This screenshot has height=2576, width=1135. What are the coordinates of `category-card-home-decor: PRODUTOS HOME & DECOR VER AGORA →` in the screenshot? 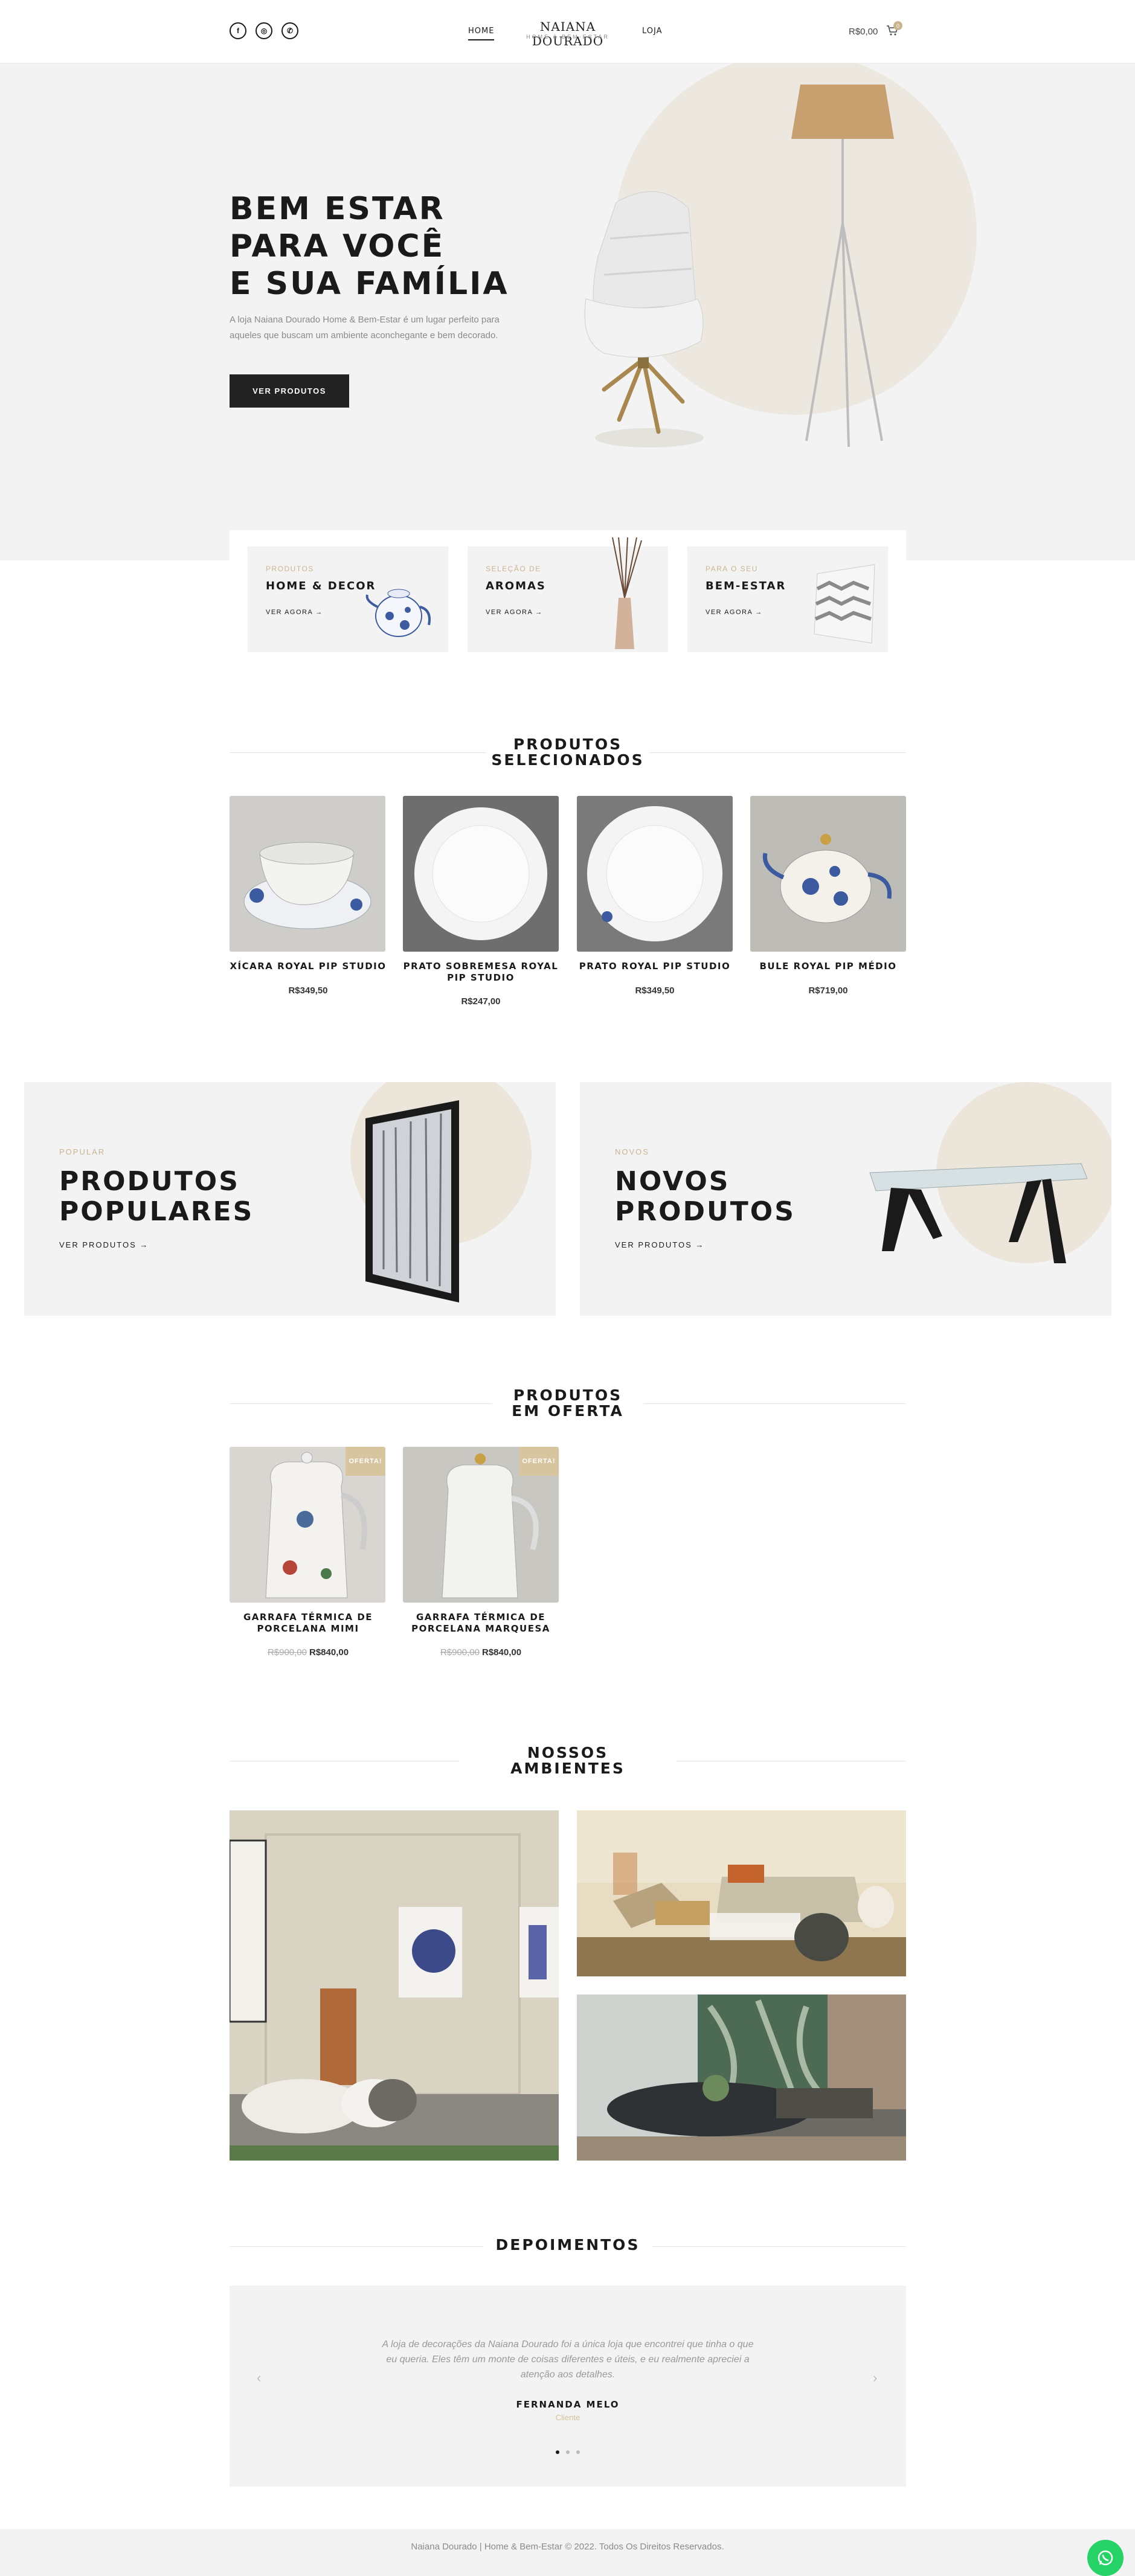 It's located at (348, 599).